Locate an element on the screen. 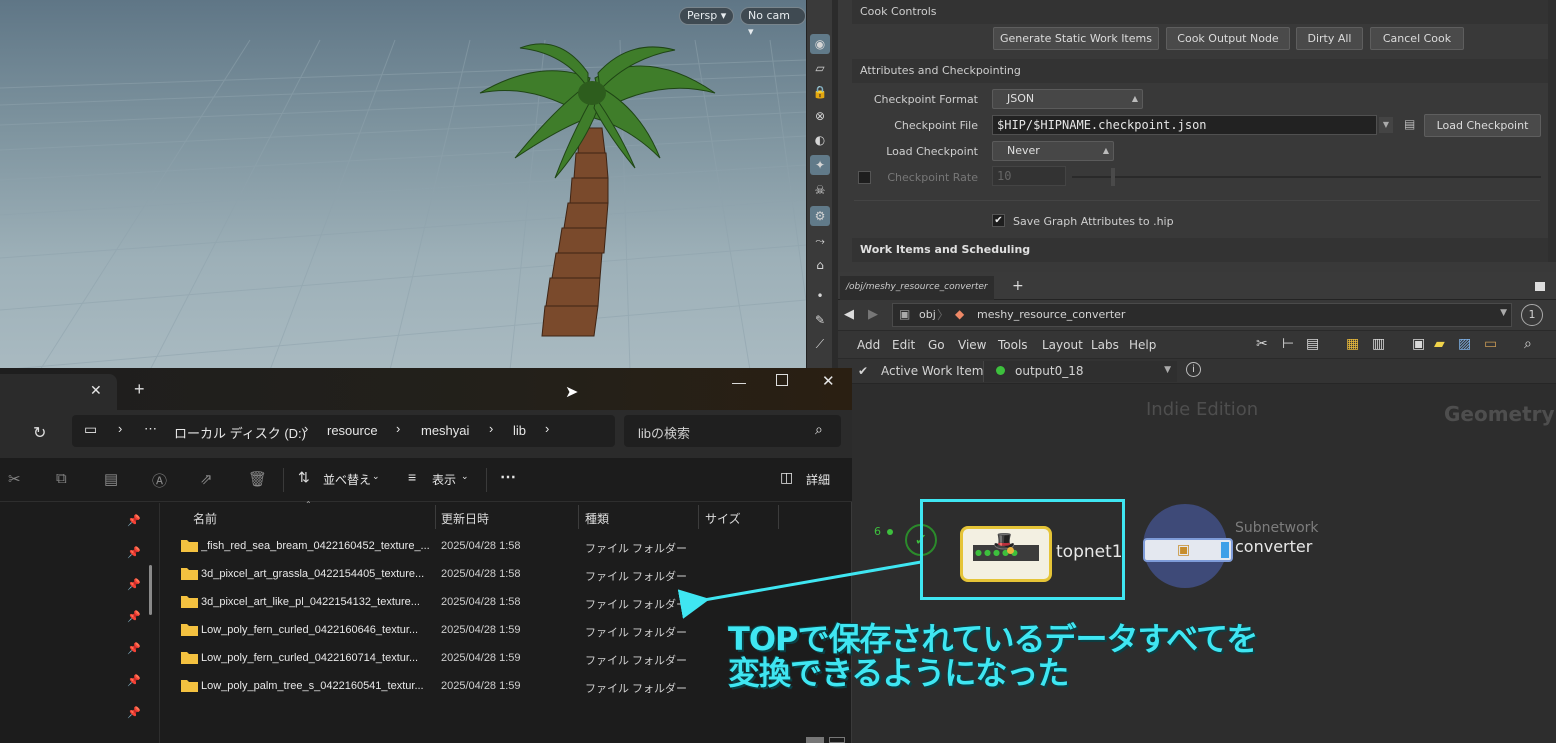 This screenshot has width=1556, height=743. annotation-text: TOPで保存されているデータすべてを 変換できるようになった is located at coordinates (993, 656).